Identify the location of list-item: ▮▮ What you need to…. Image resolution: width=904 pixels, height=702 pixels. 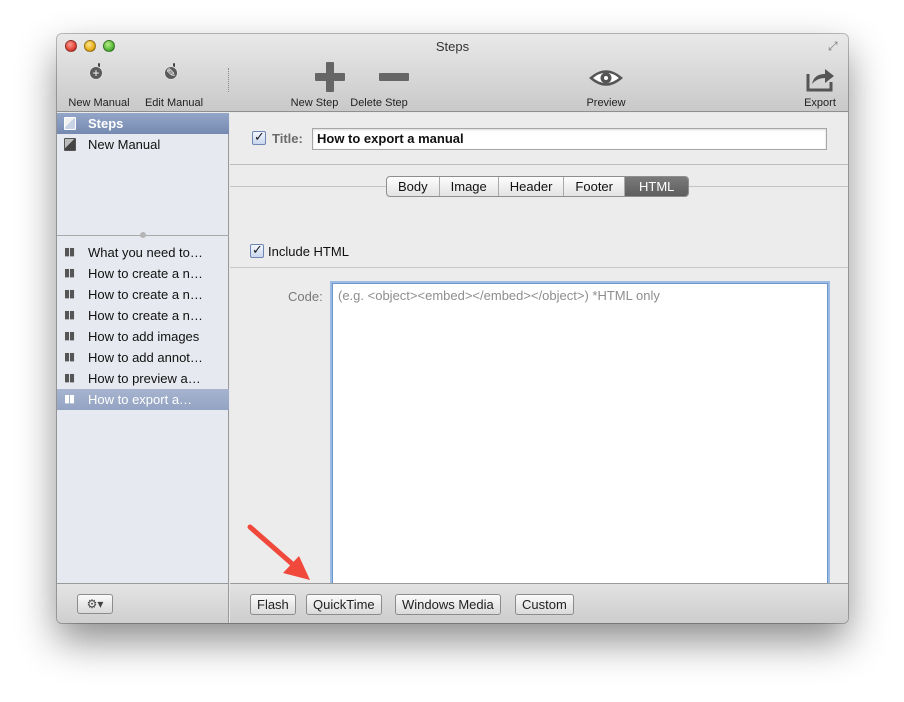
(143, 252).